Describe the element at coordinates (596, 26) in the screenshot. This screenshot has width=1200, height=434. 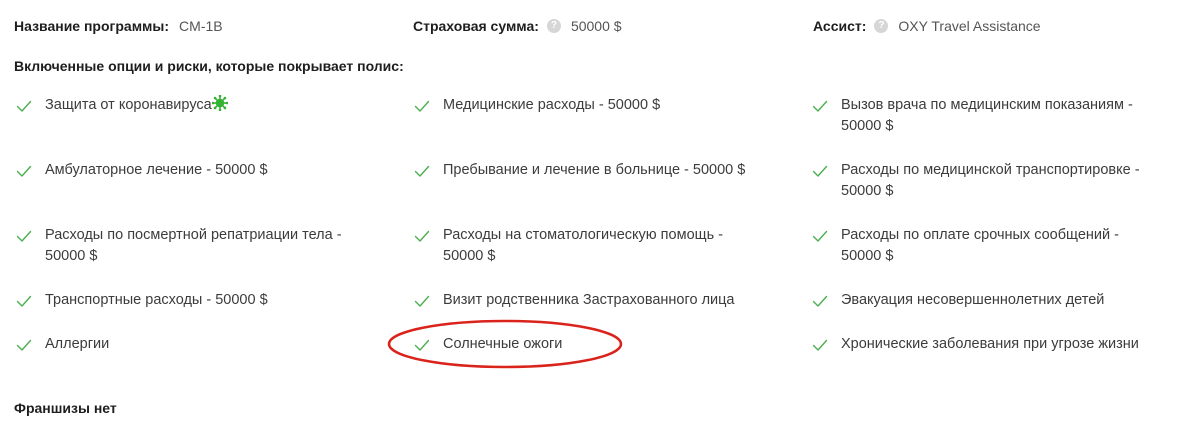
I see `insured-sum-value: 50000 $` at that location.